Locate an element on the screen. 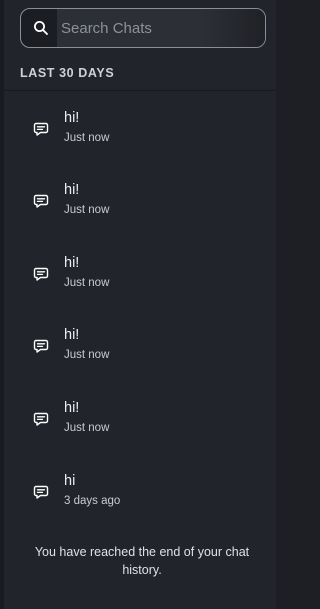 Image resolution: width=320 pixels, height=609 pixels. divider is located at coordinates (140, 90).